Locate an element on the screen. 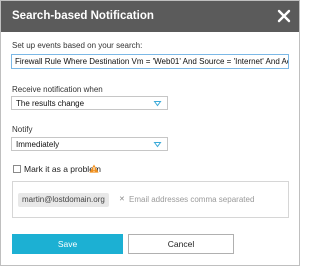  email-input-placeholder: Email addresses comma separated is located at coordinates (191, 199).